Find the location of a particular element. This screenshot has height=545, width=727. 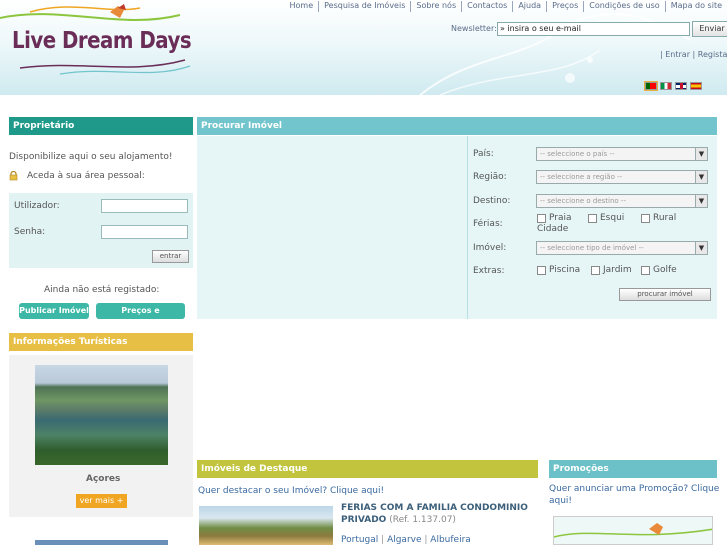

checkbox-piscina: Piscina is located at coordinates (558, 270).